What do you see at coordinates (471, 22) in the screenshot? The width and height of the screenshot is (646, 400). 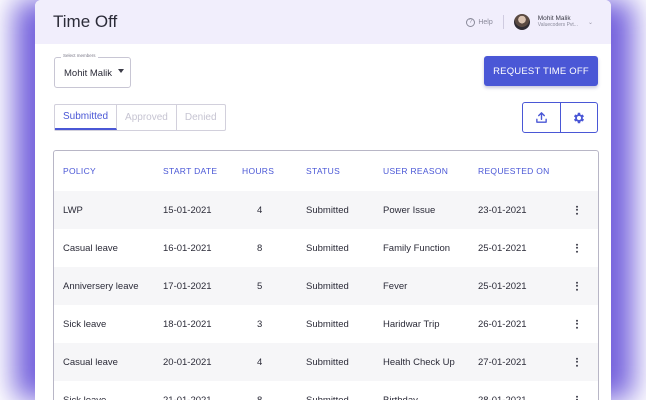 I see `help-icon: ?` at bounding box center [471, 22].